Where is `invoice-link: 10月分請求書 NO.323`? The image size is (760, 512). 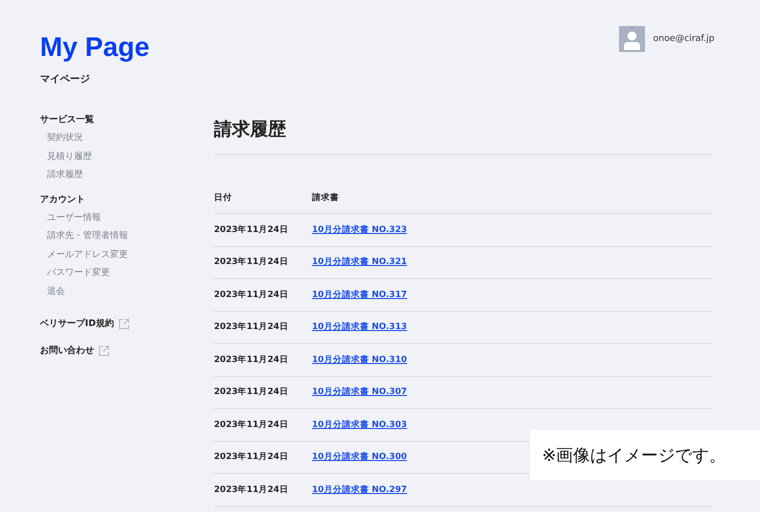 invoice-link: 10月分請求書 NO.323 is located at coordinates (359, 229).